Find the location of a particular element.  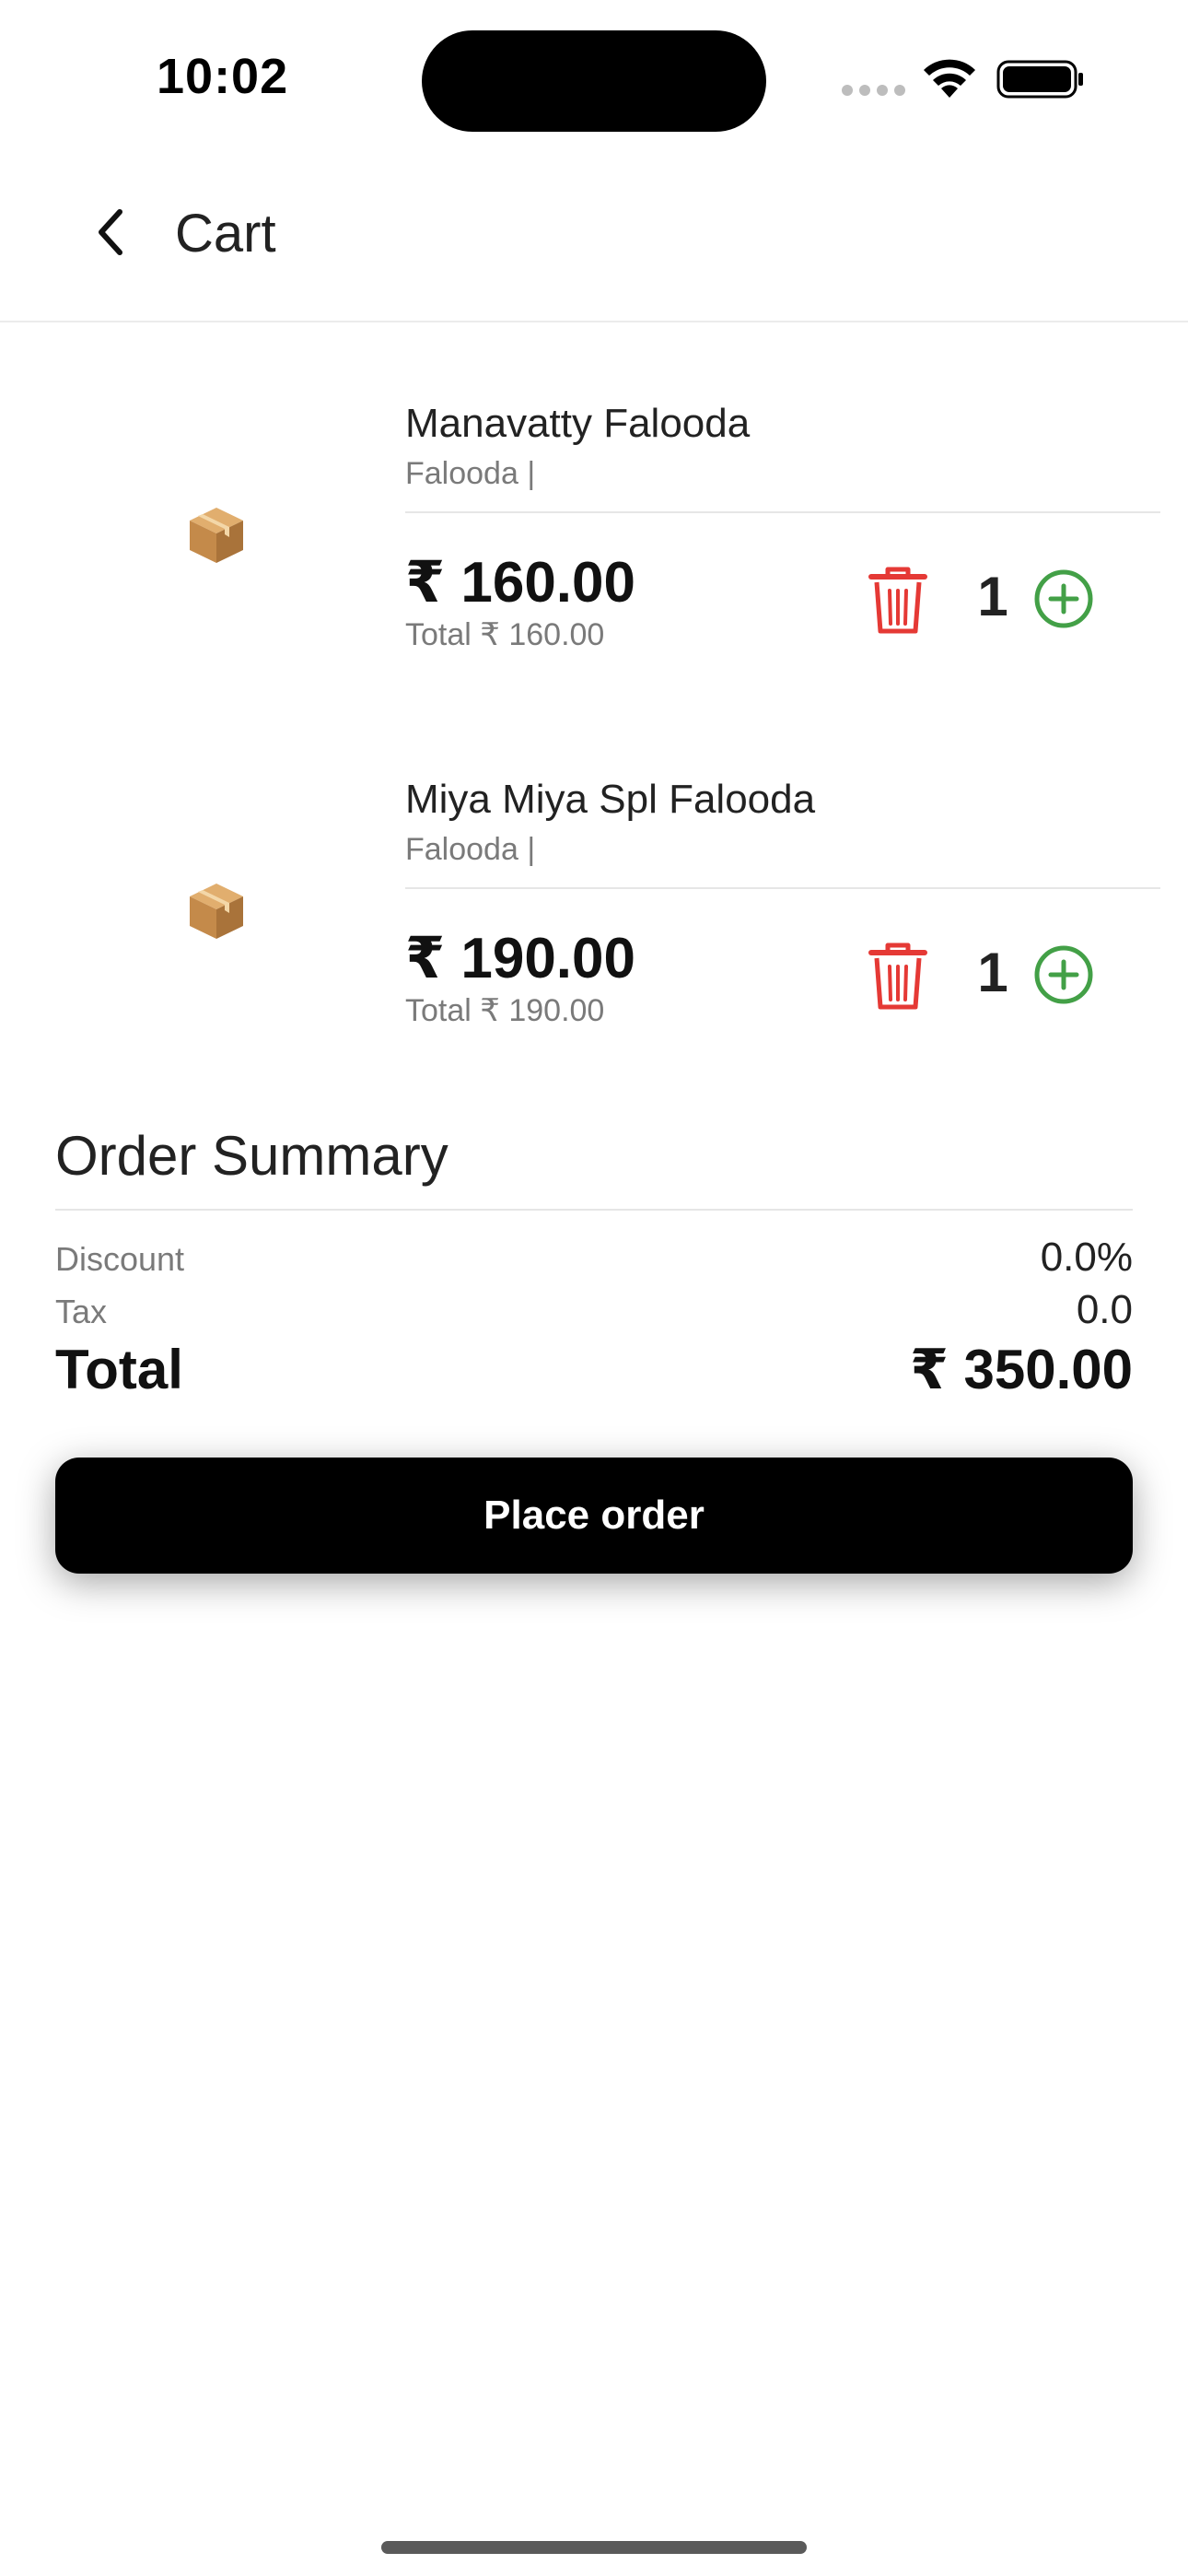

wifi-icon is located at coordinates (949, 78).